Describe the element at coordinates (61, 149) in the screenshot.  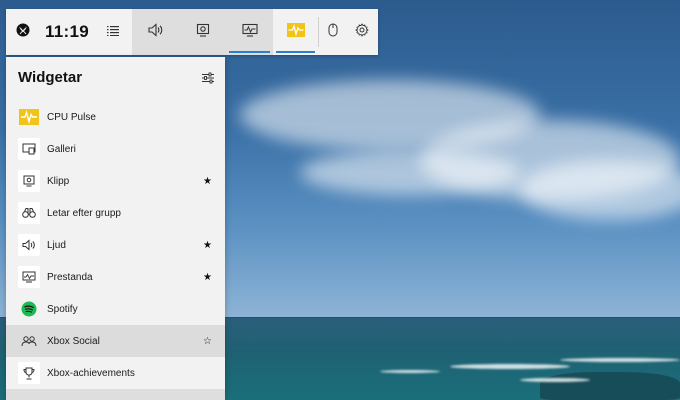
I see `list-item-label: Galleri` at that location.